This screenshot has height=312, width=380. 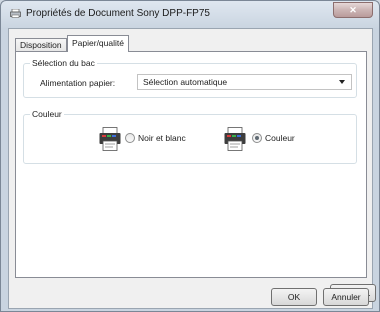 What do you see at coordinates (118, 13) in the screenshot?
I see `window-title: Propriétés de Document Sony DPP-FP75` at bounding box center [118, 13].